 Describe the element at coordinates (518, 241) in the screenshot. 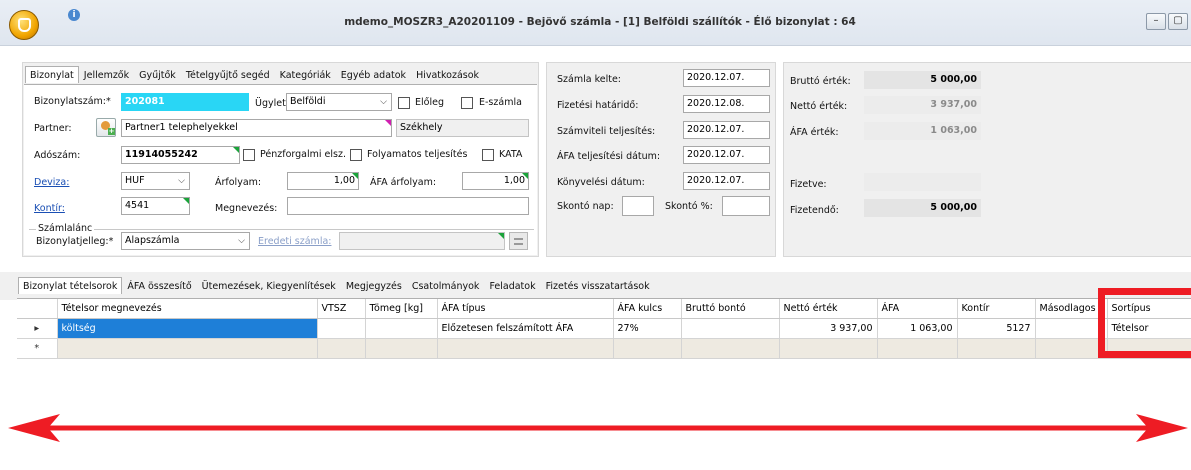

I see `eredeti-szamla-lookup-button` at that location.